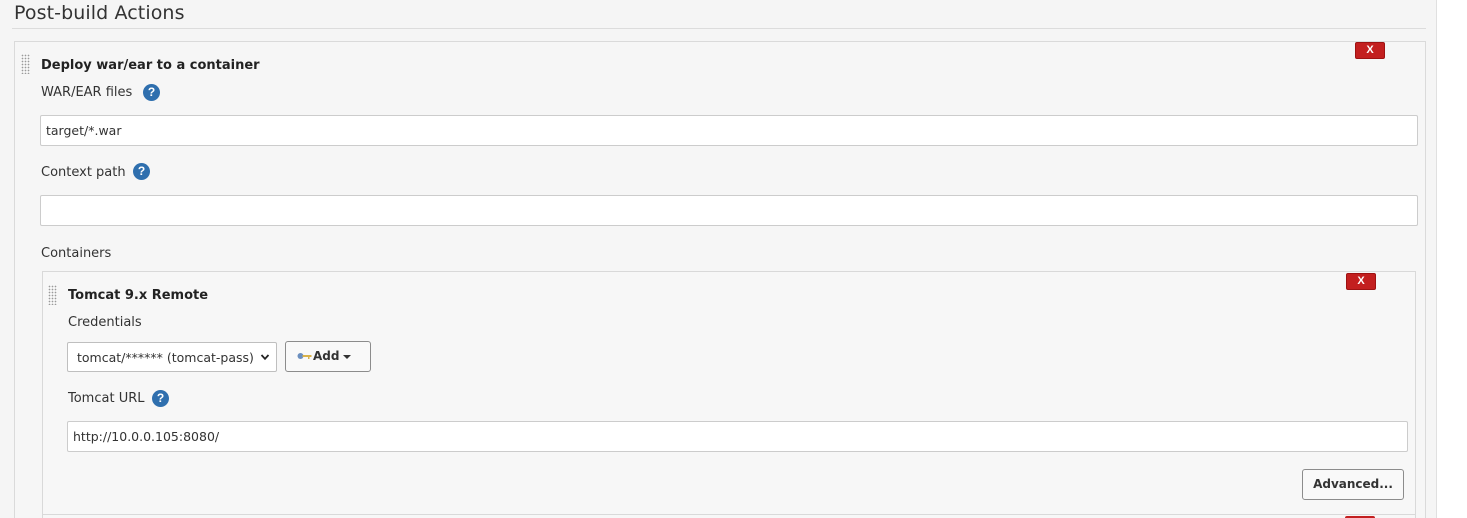  What do you see at coordinates (150, 65) in the screenshot?
I see `deploy-title: Deploy war/ear to a container` at bounding box center [150, 65].